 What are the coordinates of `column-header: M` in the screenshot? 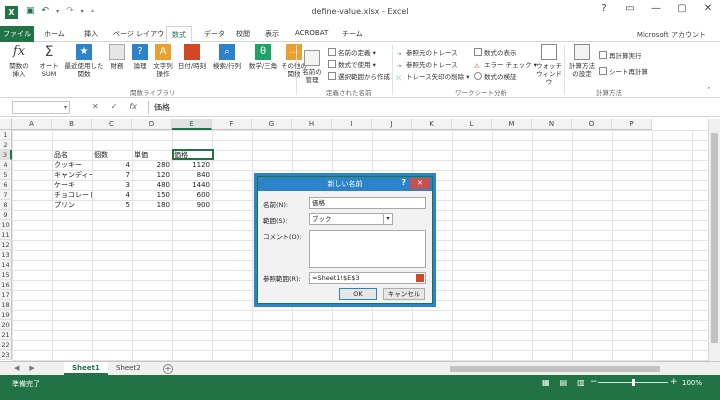 It's located at (512, 124).